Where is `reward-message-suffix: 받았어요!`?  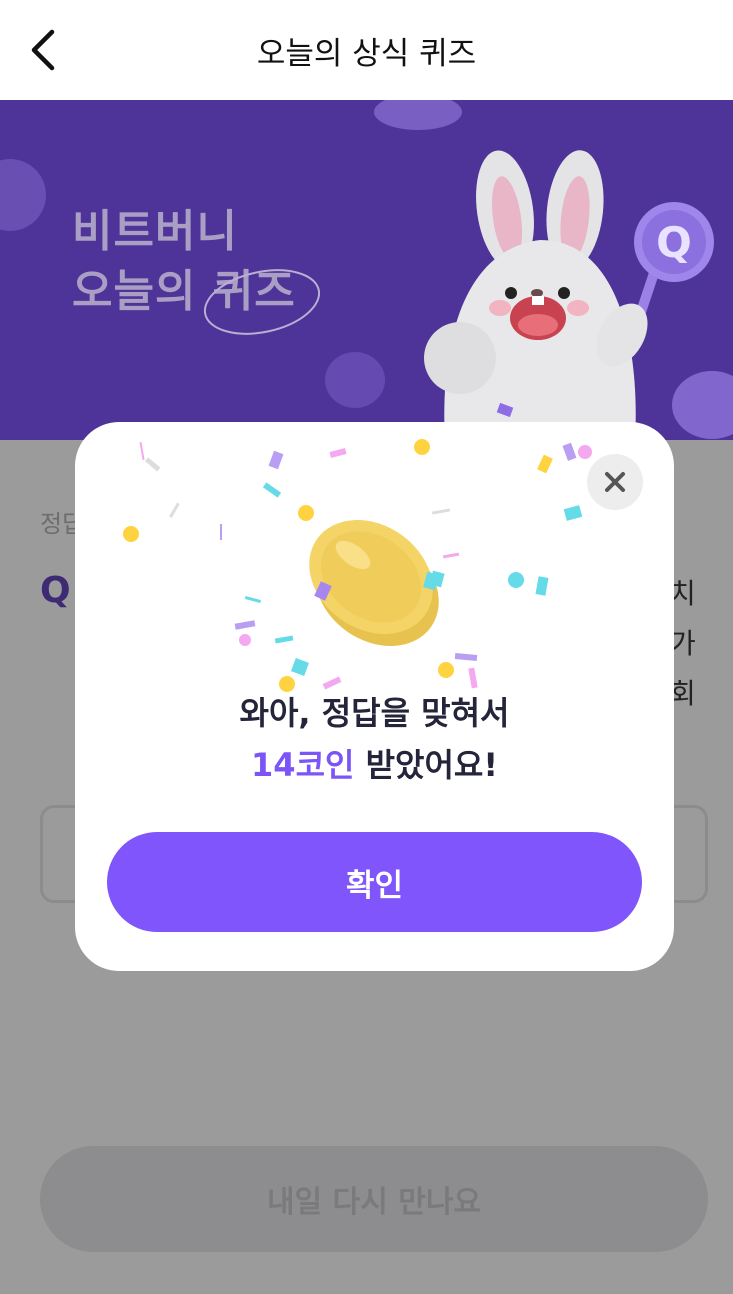 reward-message-suffix: 받았어요! is located at coordinates (426, 765).